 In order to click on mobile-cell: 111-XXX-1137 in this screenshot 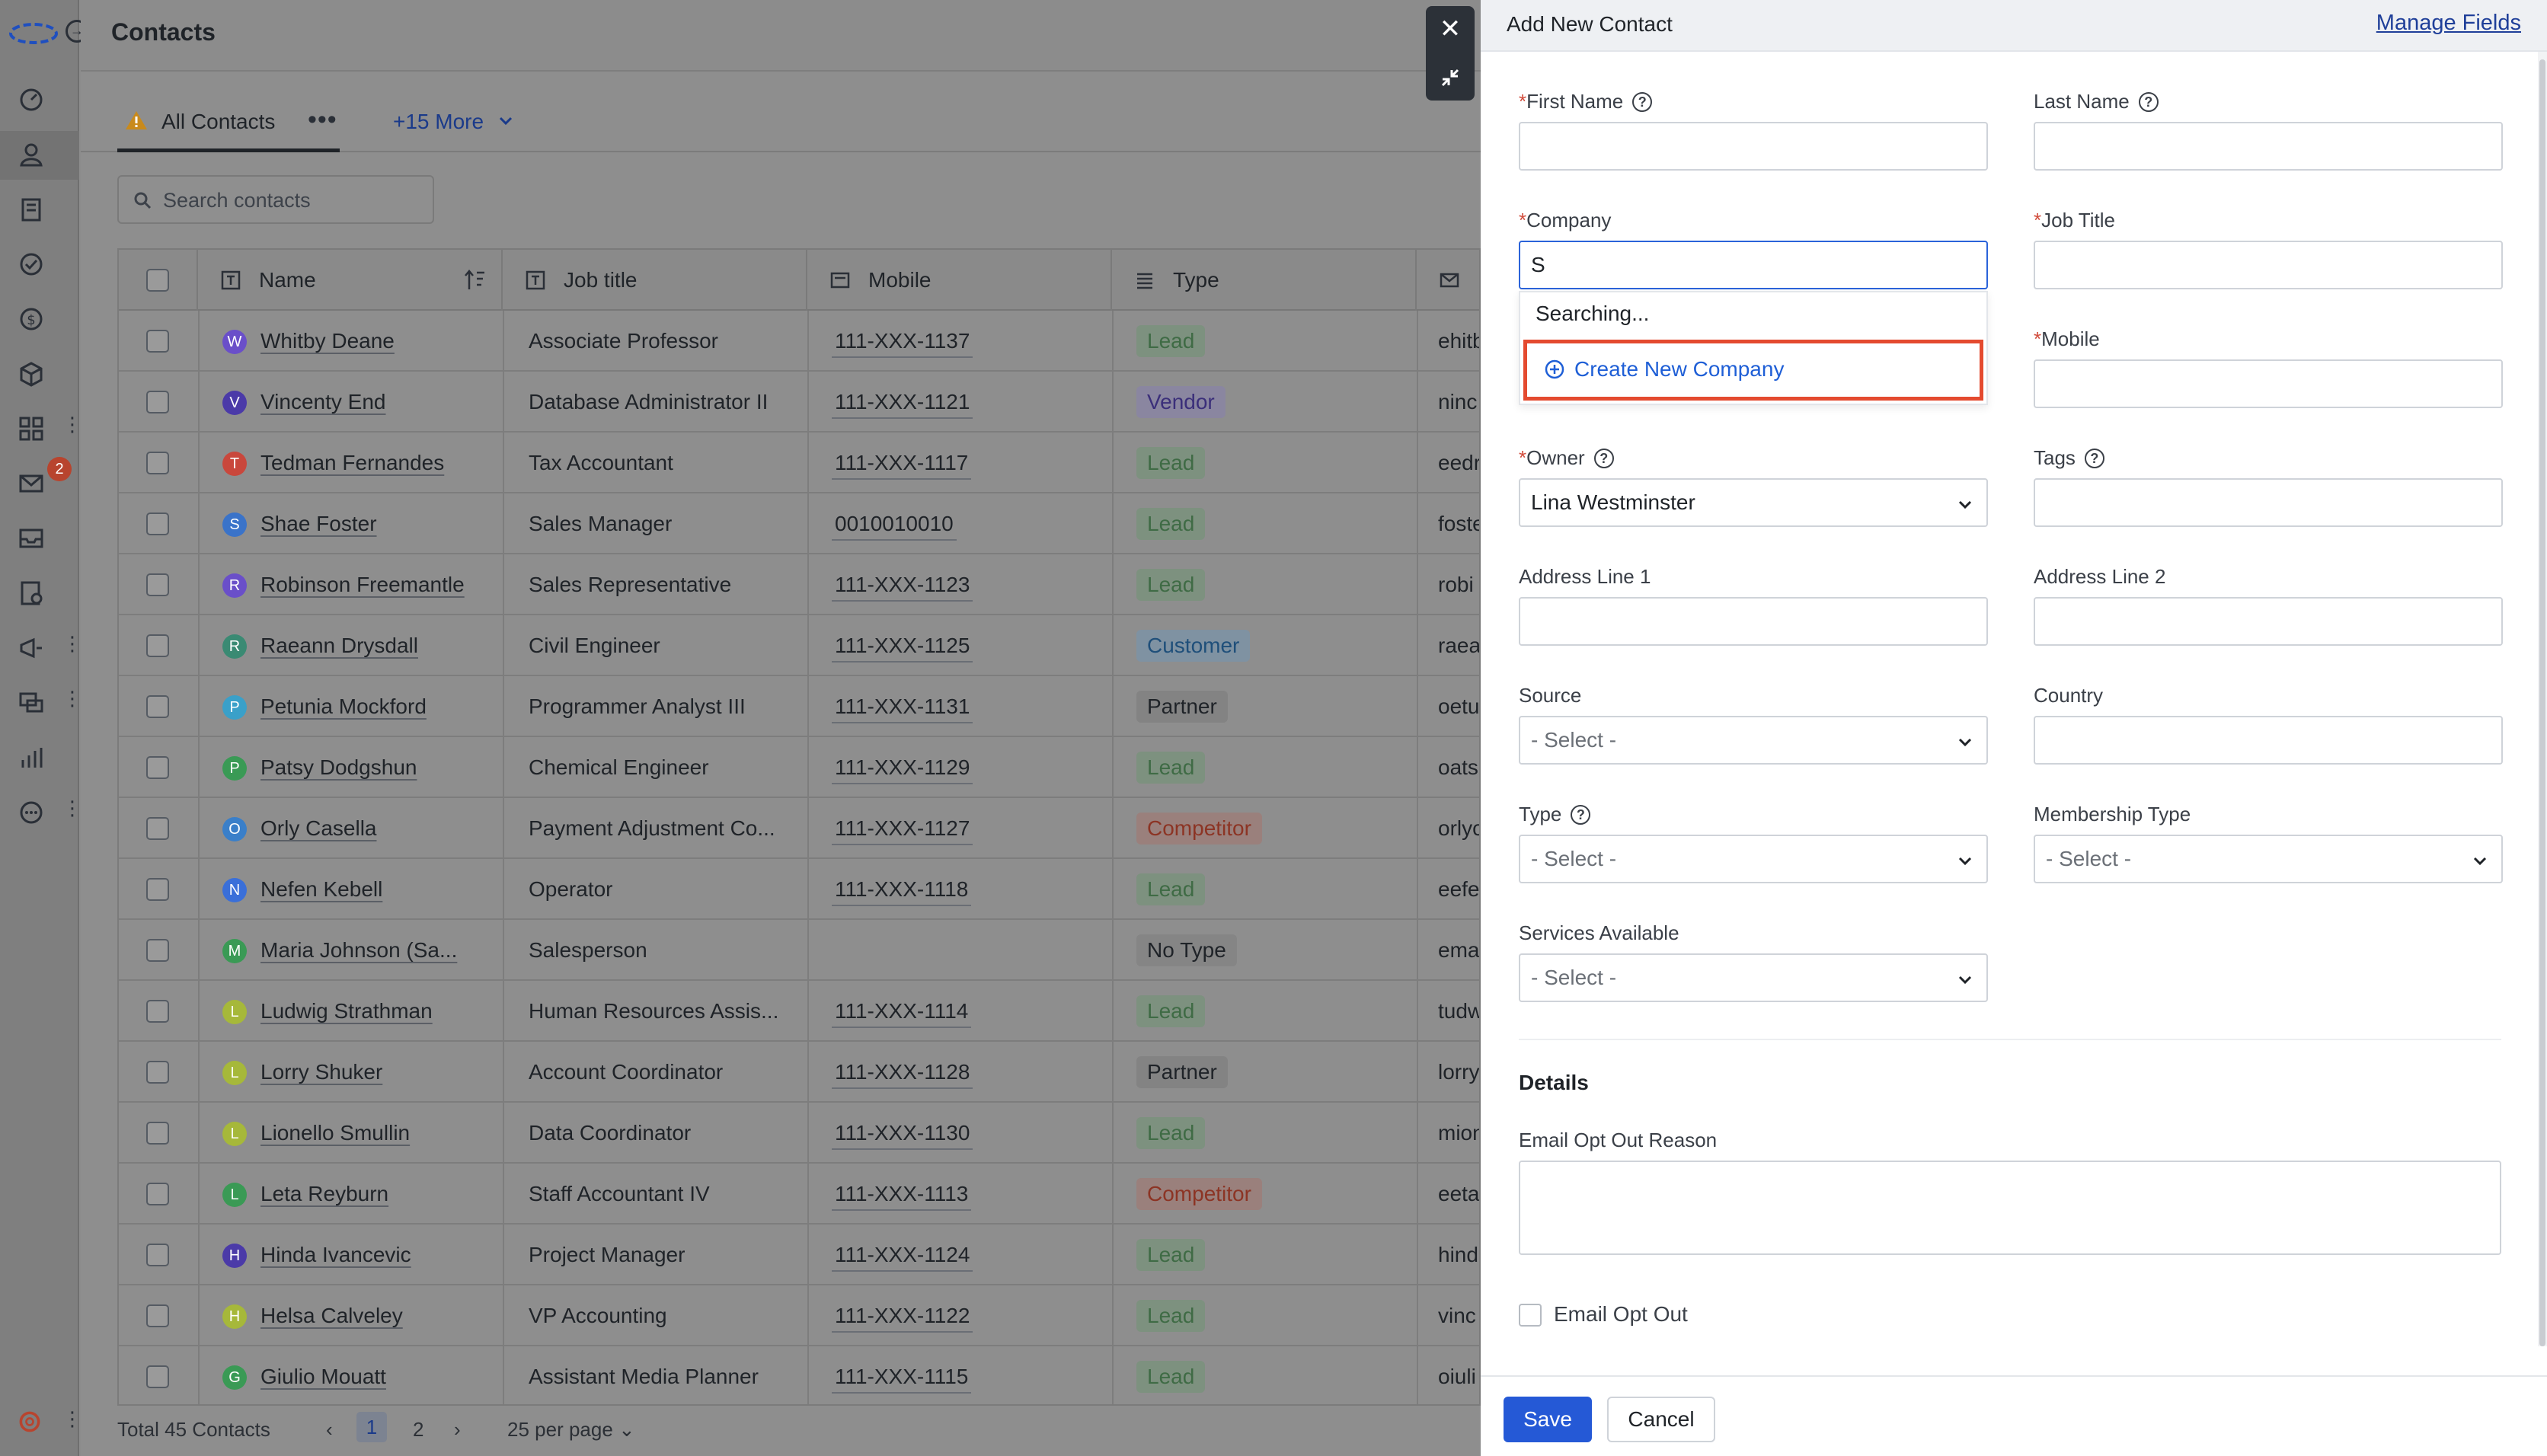, I will do `click(969, 341)`.